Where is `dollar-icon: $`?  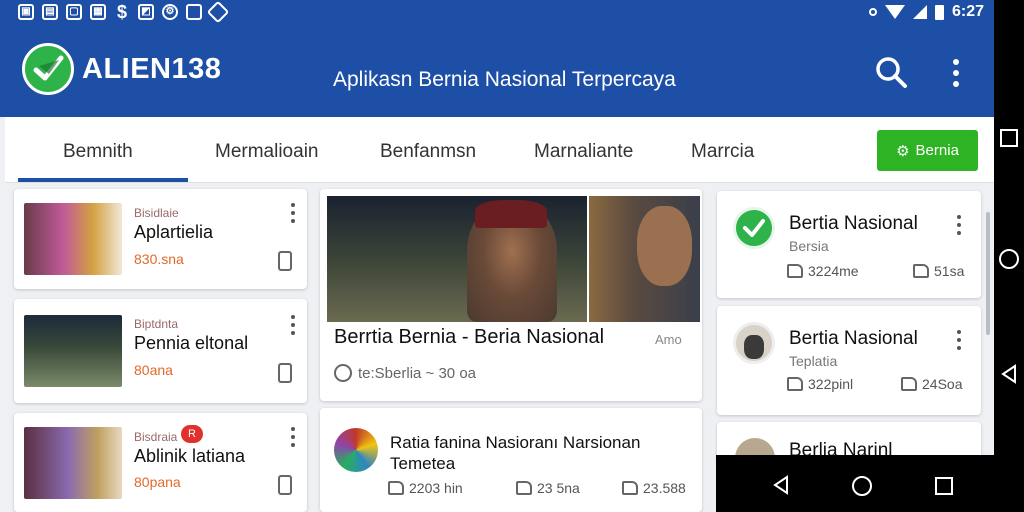 dollar-icon: $ is located at coordinates (121, 12).